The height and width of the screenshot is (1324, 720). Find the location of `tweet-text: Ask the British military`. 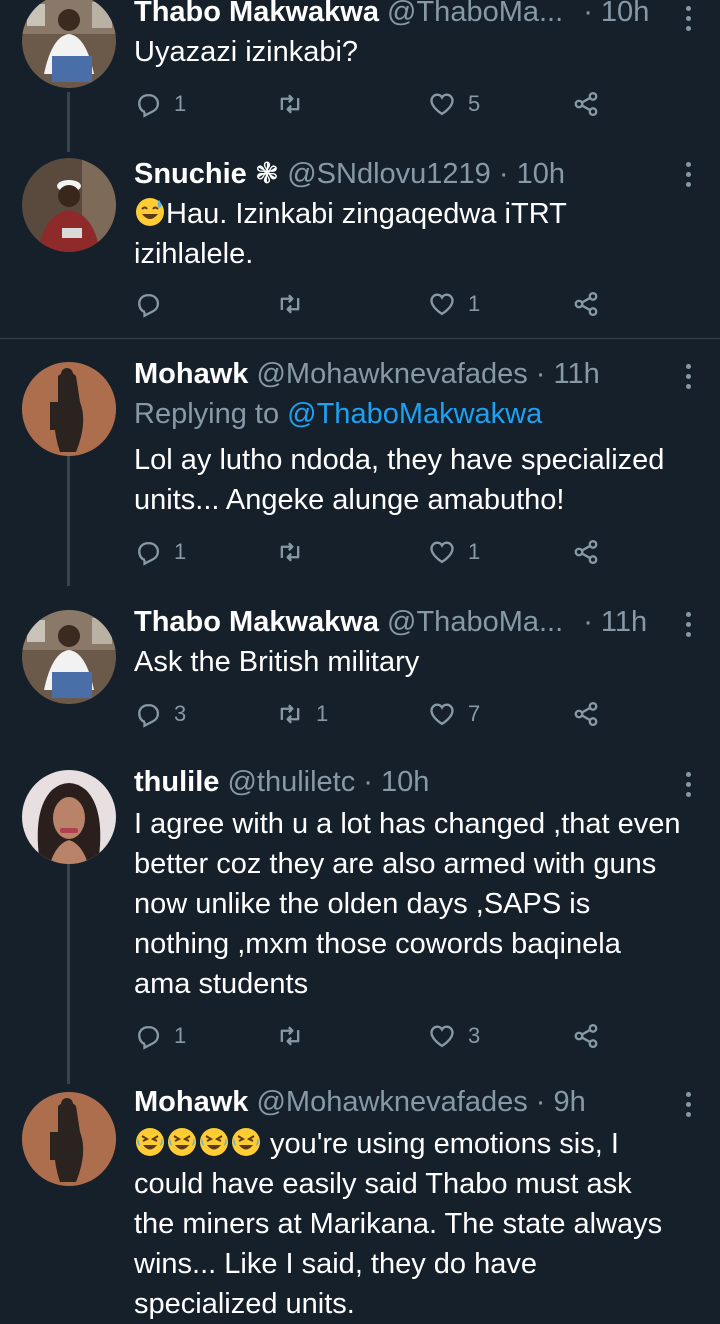

tweet-text: Ask the British military is located at coordinates (277, 662).